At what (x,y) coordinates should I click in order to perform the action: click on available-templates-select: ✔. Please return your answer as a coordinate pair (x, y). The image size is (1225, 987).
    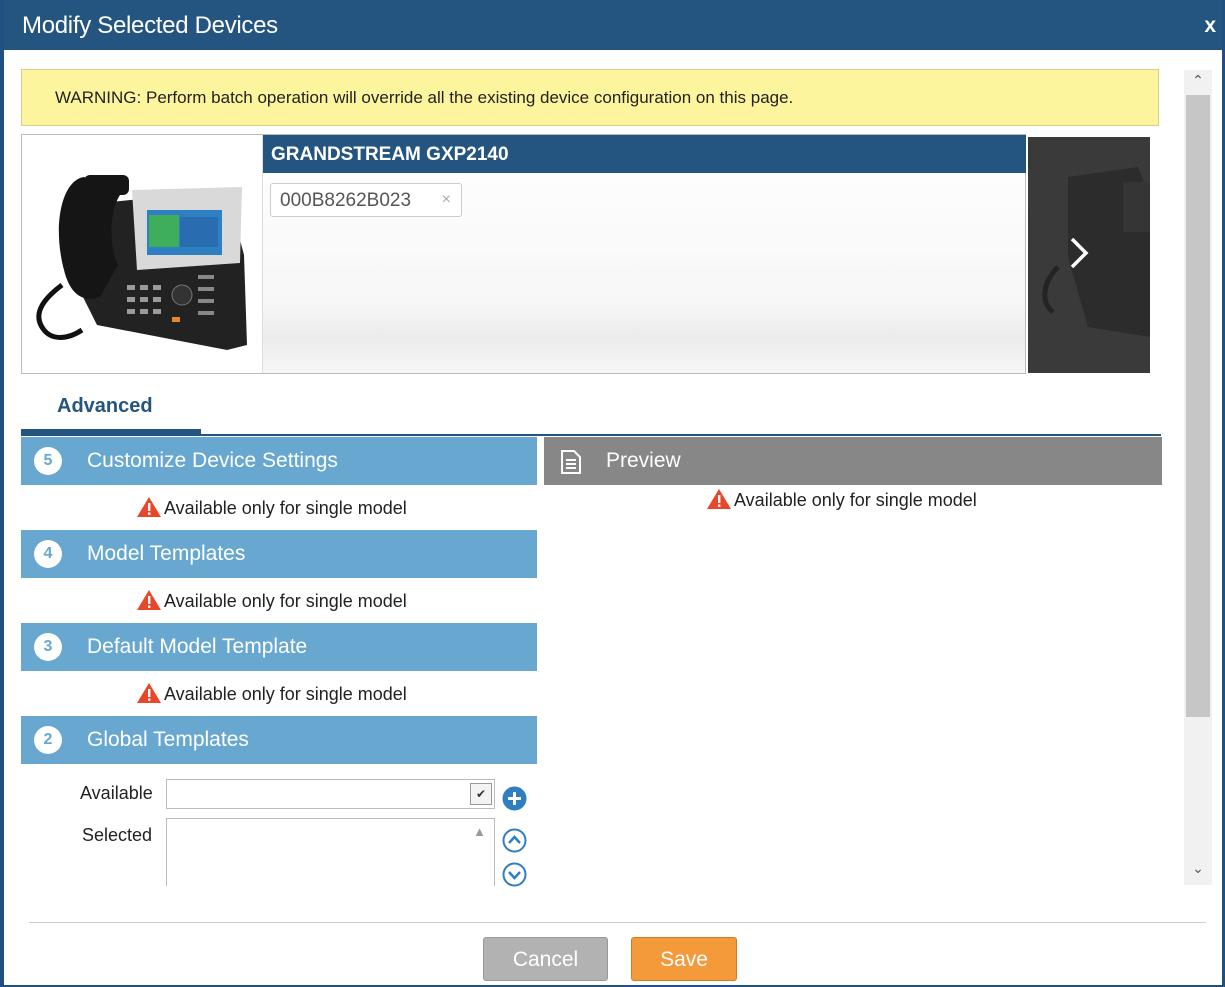
    Looking at the image, I should click on (330, 794).